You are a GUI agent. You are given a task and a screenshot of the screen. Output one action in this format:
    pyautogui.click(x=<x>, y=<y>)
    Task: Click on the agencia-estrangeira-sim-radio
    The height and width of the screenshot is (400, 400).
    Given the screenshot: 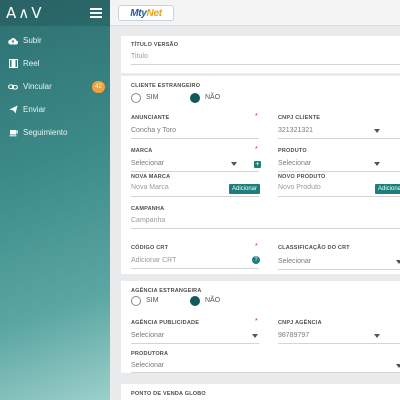 What is the action you would take?
    pyautogui.click(x=136, y=301)
    